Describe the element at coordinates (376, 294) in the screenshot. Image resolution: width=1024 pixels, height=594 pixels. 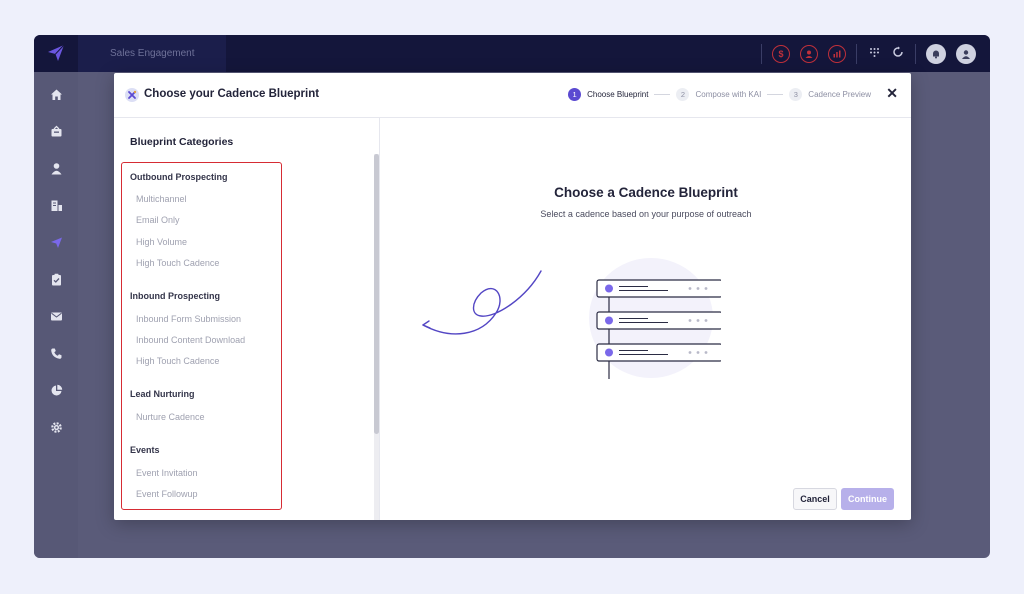
I see `scrollbar-thumb` at that location.